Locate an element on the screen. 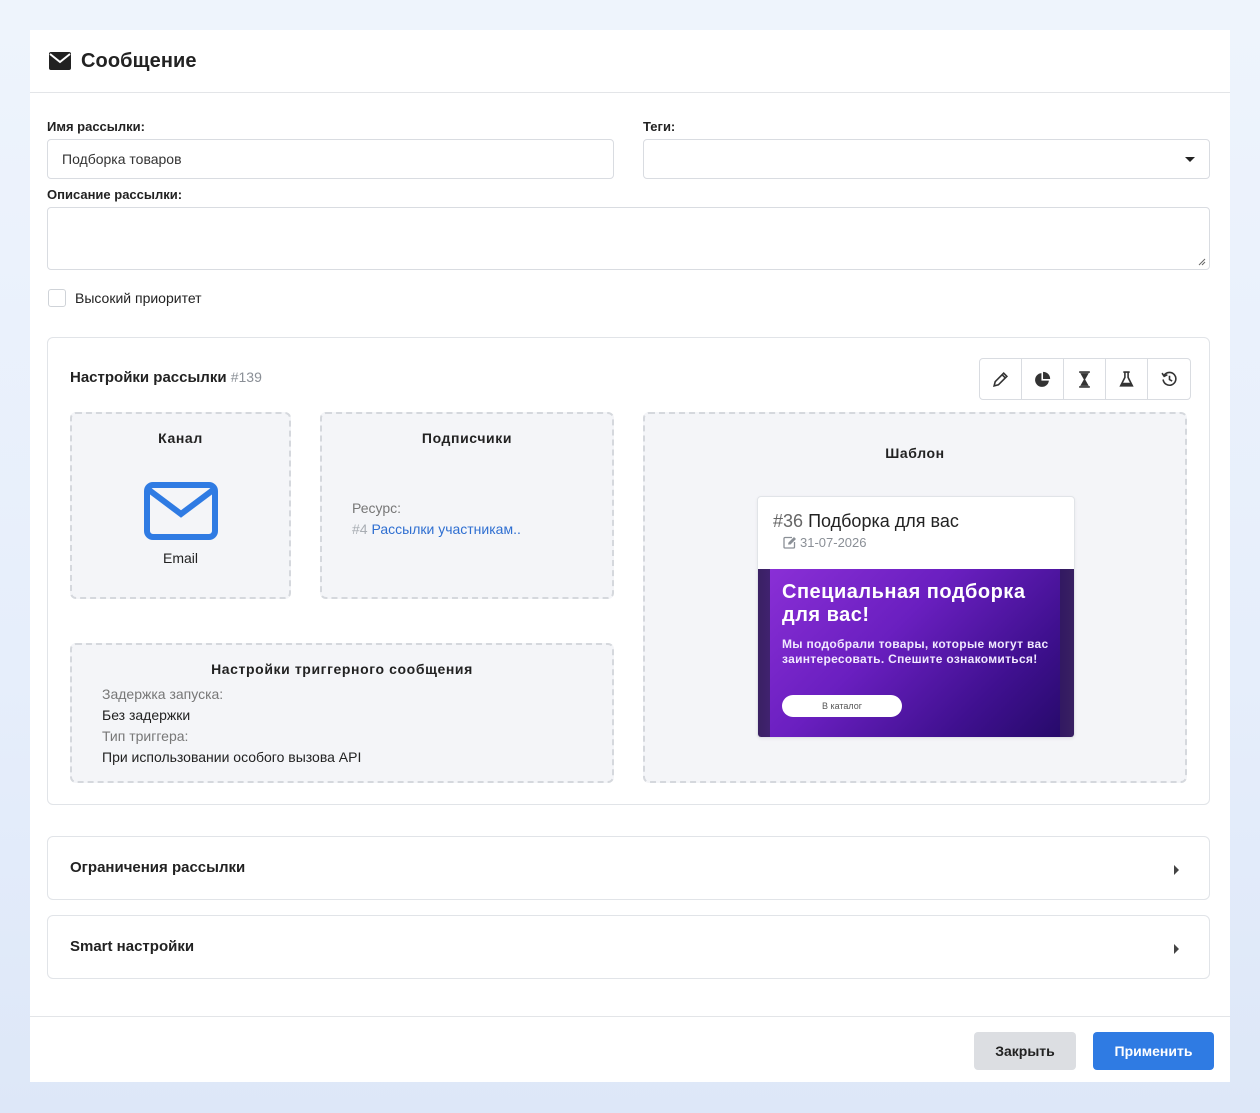 The width and height of the screenshot is (1260, 1113). modal-title: Сообщение is located at coordinates (139, 60).